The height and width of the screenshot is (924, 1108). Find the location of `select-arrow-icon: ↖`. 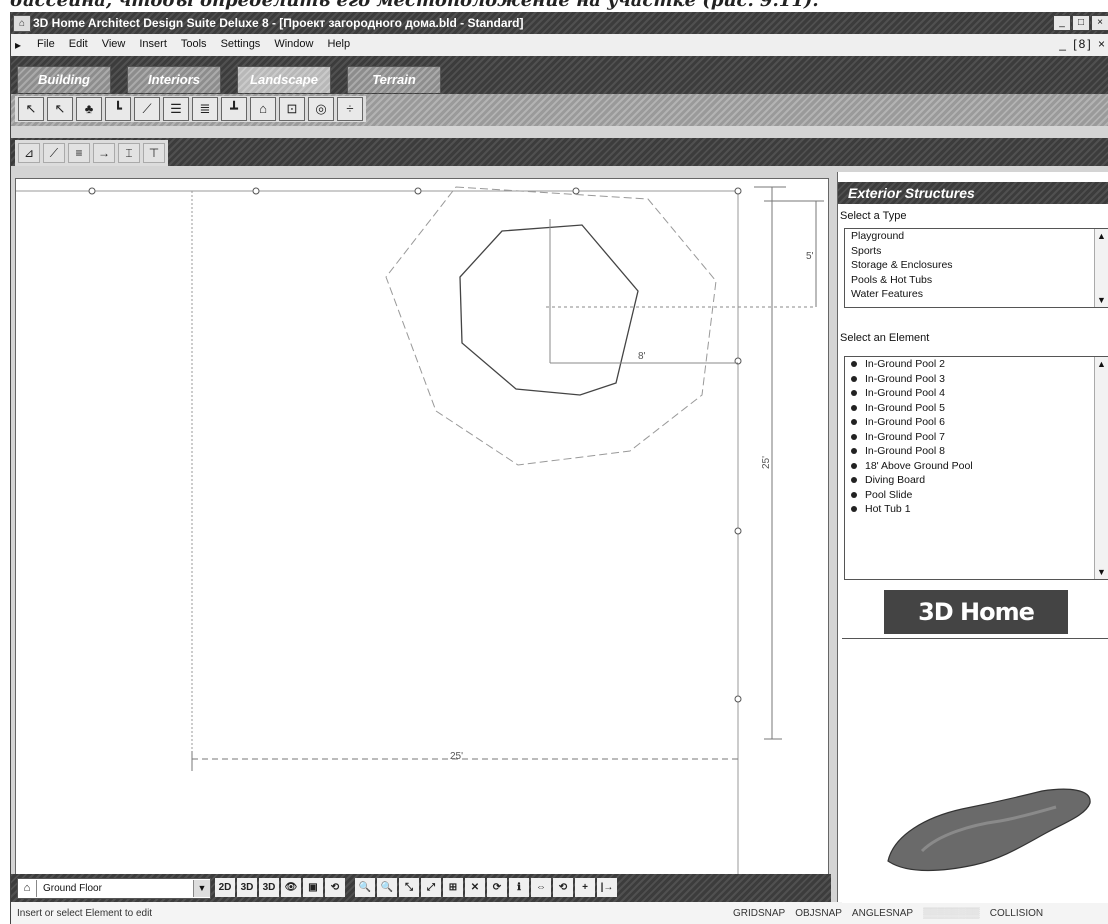

select-arrow-icon: ↖ is located at coordinates (31, 109).